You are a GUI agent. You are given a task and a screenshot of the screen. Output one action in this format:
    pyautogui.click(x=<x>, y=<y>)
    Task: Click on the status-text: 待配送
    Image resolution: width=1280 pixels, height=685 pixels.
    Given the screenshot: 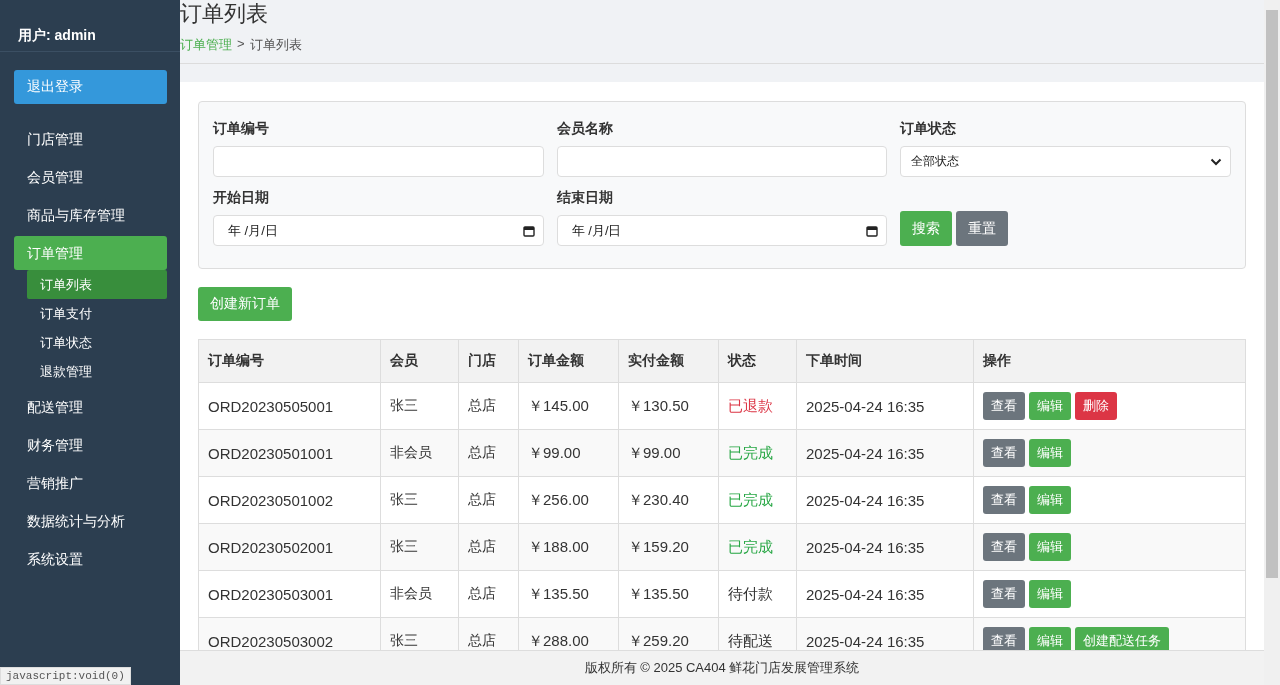 What is the action you would take?
    pyautogui.click(x=750, y=640)
    